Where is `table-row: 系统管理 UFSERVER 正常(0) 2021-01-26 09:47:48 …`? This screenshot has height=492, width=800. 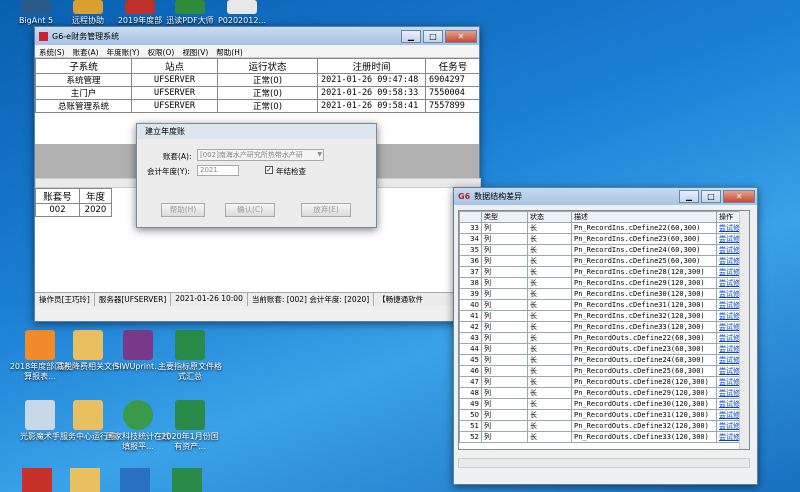
table-row: 系统管理 UFSERVER 正常(0) 2021-01-26 09:47:48 … is located at coordinates (257, 80).